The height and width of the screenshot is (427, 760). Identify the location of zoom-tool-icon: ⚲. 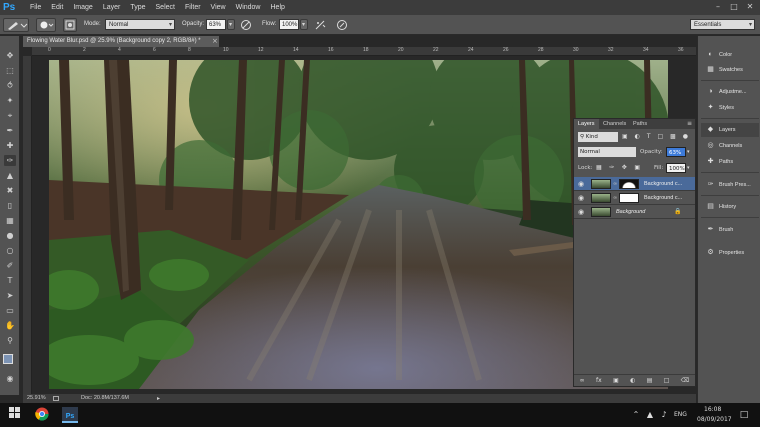
(10, 340).